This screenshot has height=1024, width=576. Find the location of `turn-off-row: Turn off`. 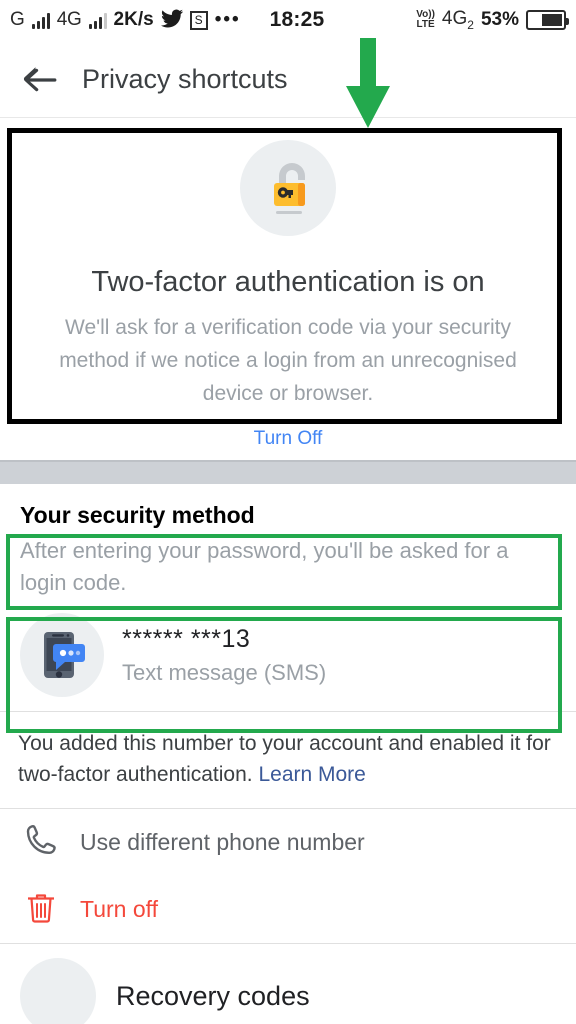

turn-off-row: Turn off is located at coordinates (288, 909).